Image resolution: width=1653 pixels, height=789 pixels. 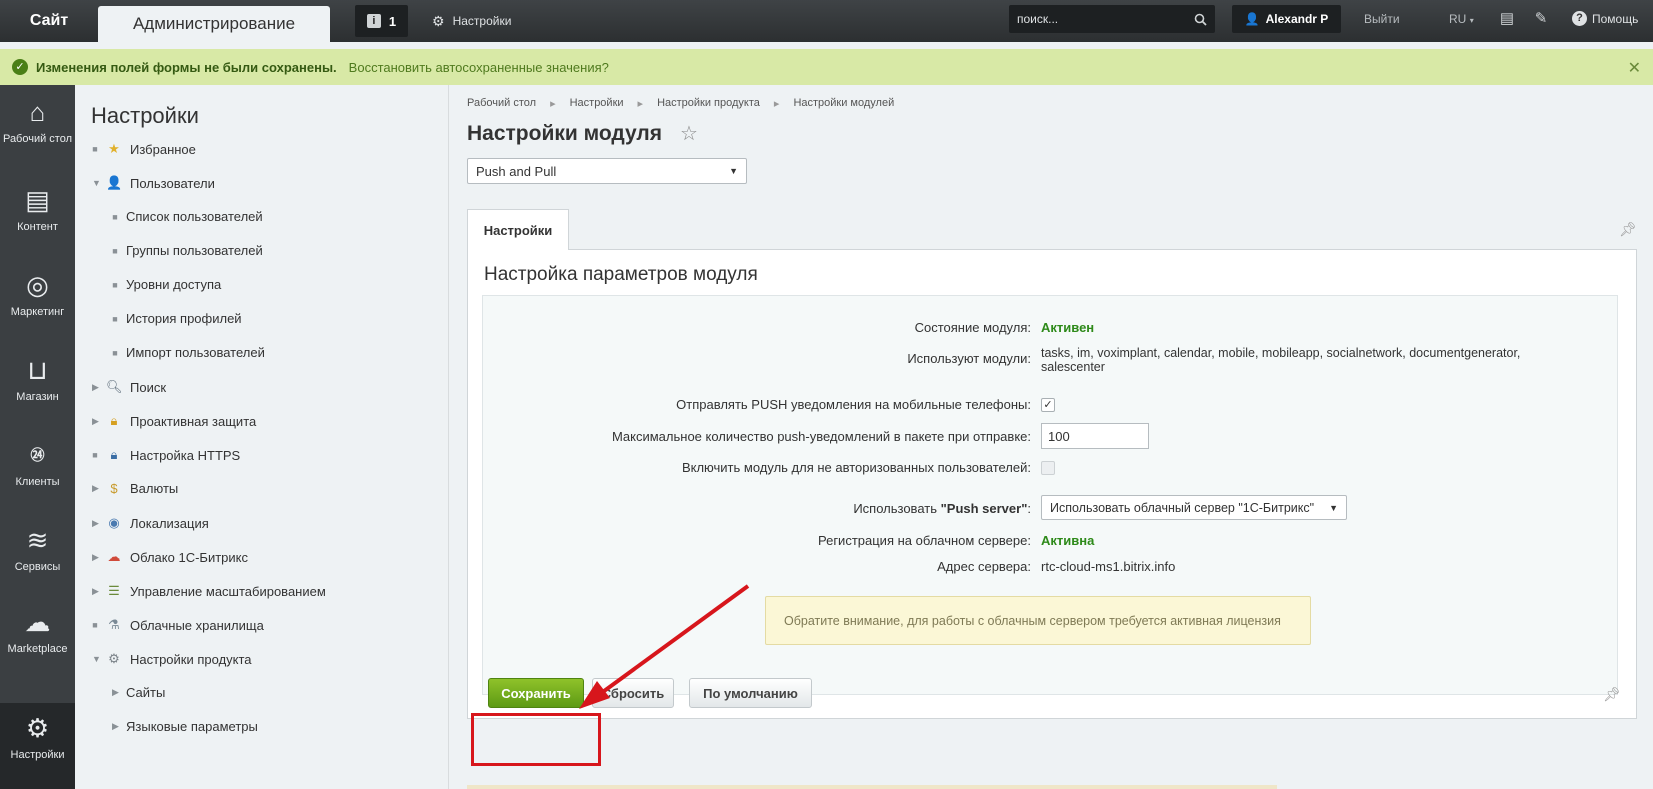 I want to click on nav-clients: ㉔ Клиенты, so click(x=37, y=471).